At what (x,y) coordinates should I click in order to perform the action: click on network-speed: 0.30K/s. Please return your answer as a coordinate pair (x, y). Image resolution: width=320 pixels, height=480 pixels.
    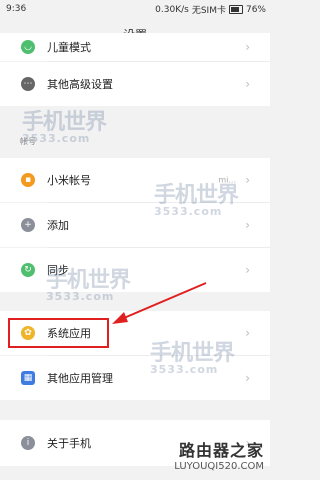
    Looking at the image, I should click on (172, 9).